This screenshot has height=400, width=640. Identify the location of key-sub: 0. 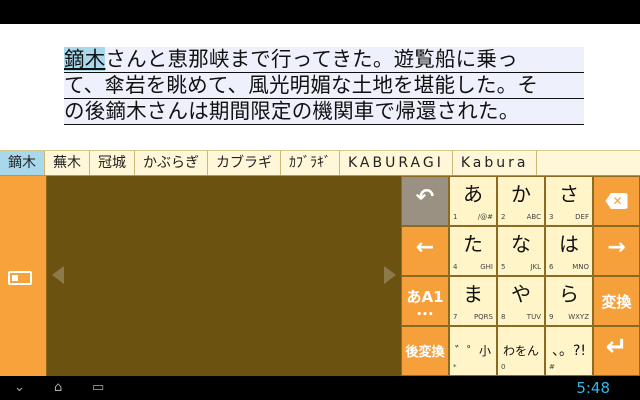
(503, 367).